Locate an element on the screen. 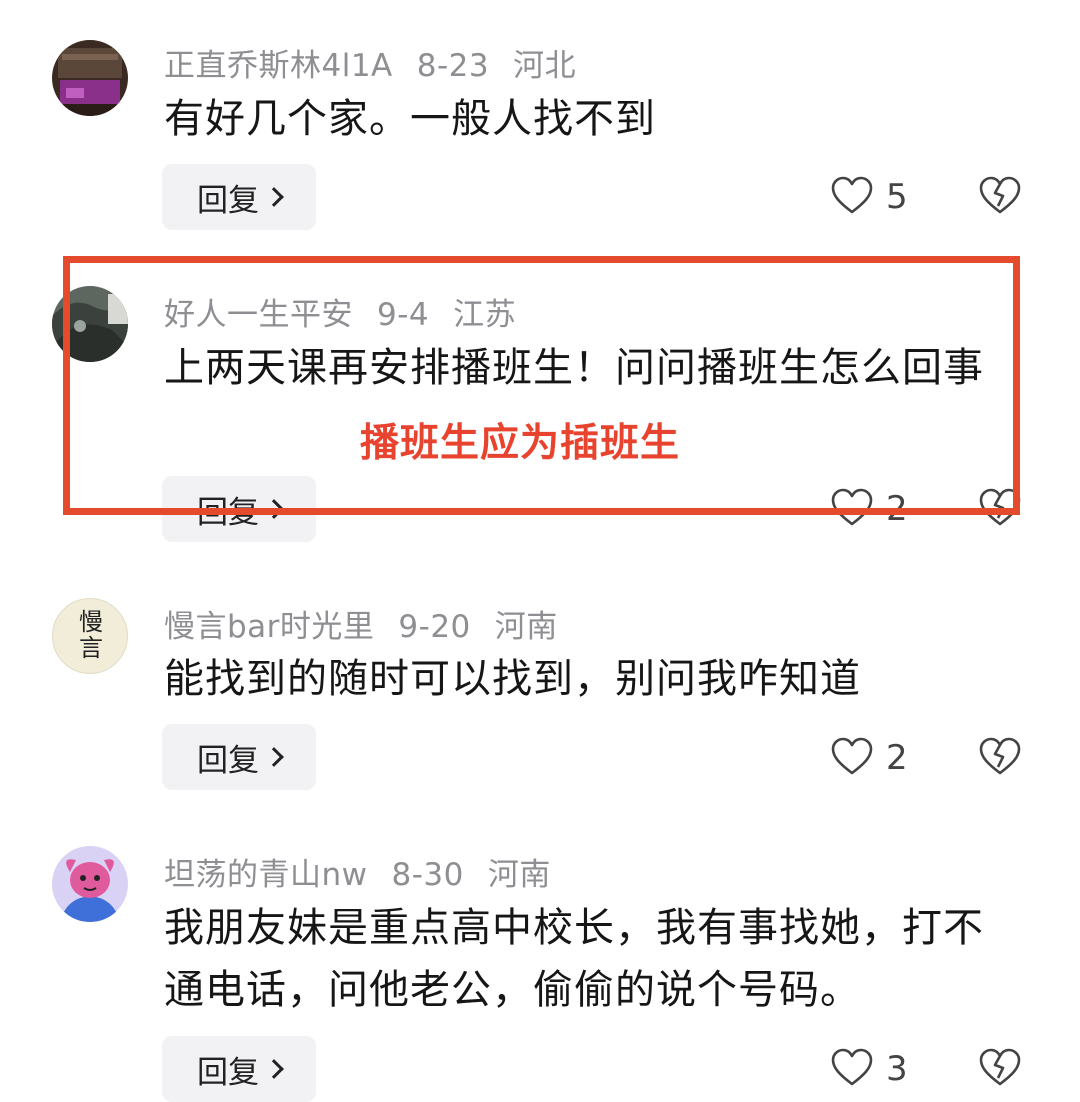 This screenshot has height=1102, width=1080. comment-meta: 慢言bar时光里 9-20 河南 is located at coordinates (373, 623).